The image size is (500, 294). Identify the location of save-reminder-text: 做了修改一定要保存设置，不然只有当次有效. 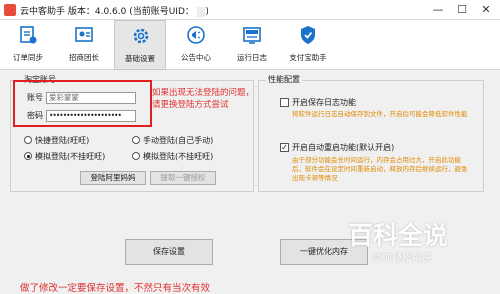
(115, 288).